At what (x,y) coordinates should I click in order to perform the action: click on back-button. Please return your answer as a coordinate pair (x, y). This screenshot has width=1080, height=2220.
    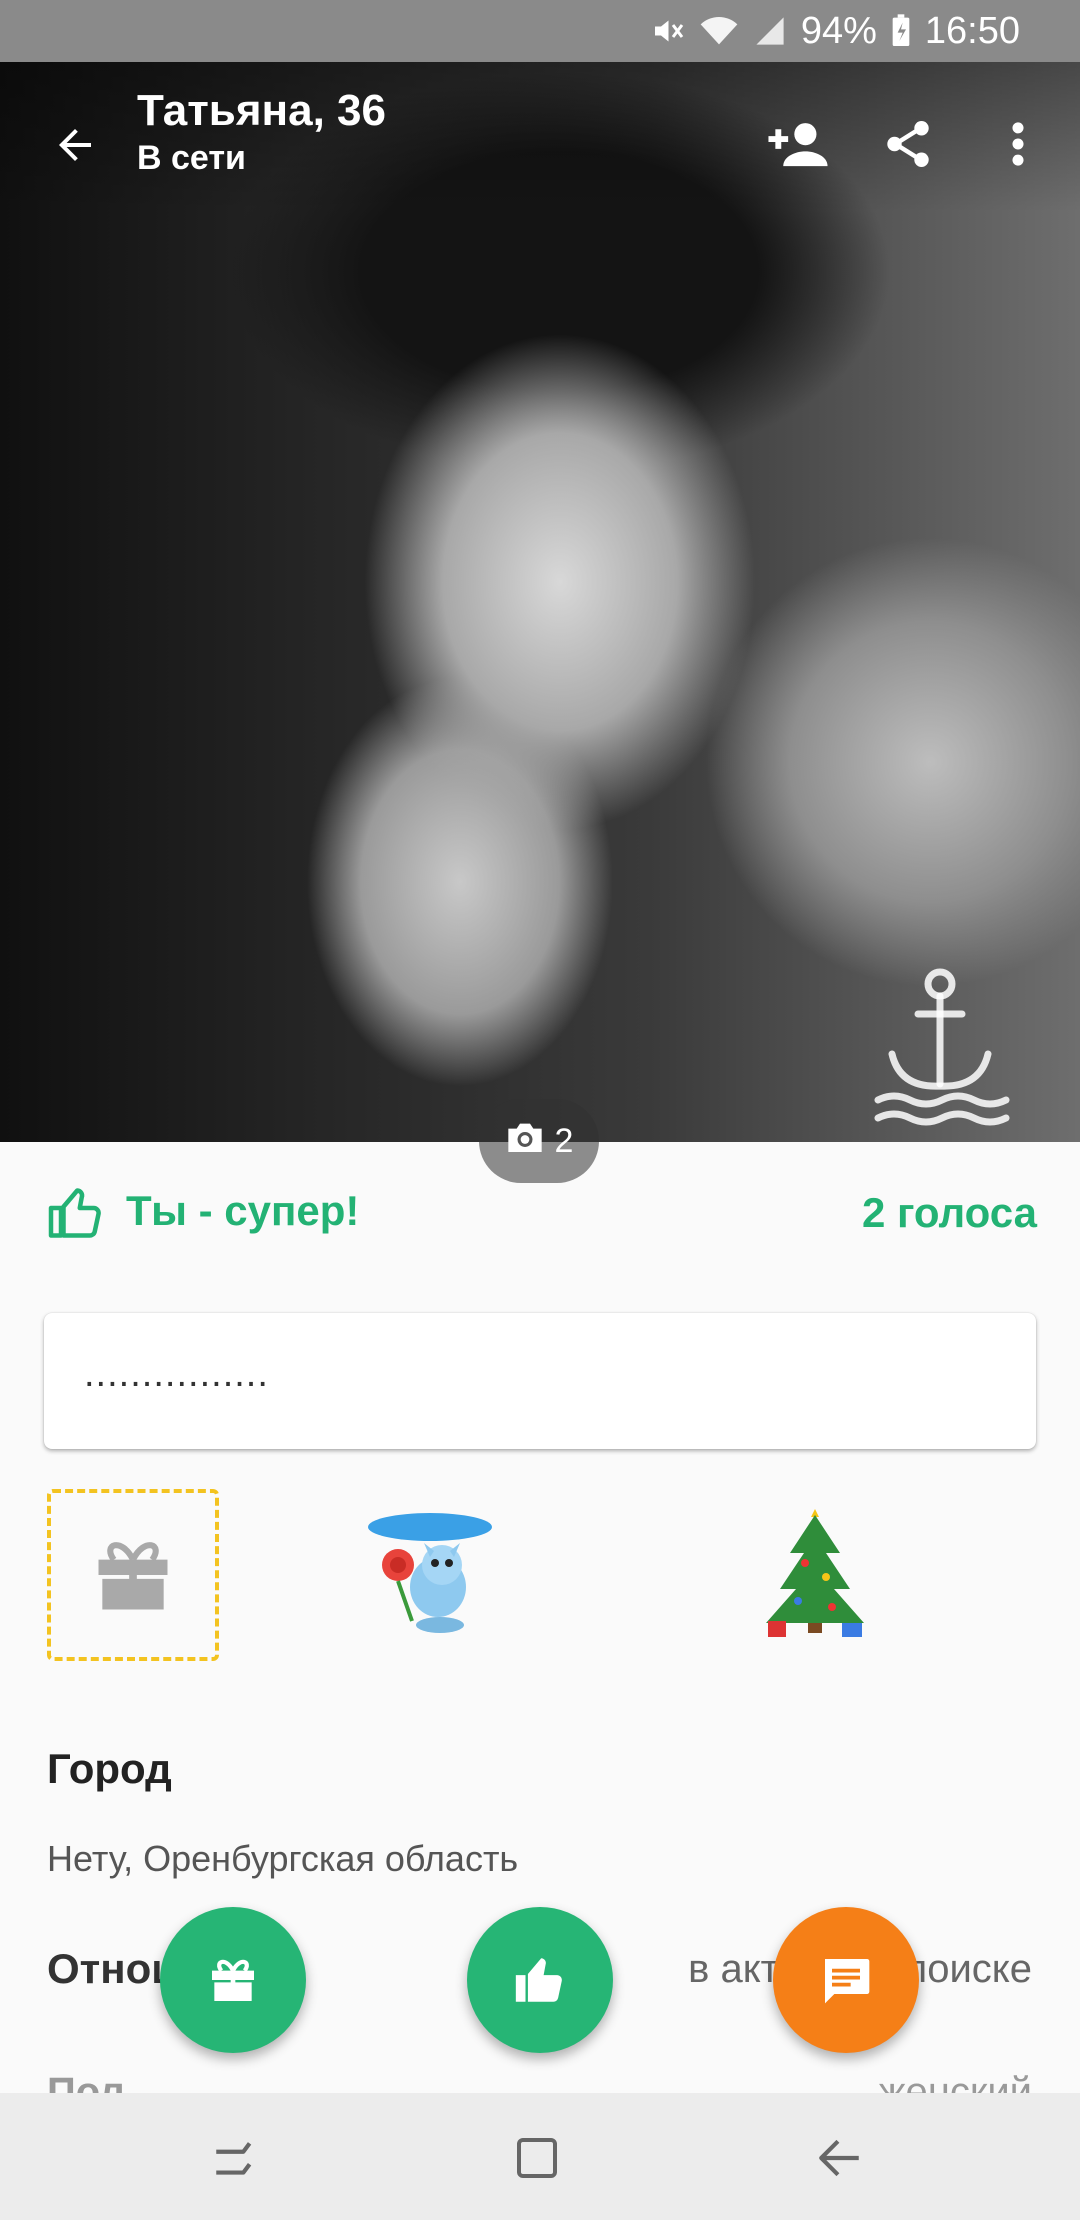
    Looking at the image, I should click on (75, 145).